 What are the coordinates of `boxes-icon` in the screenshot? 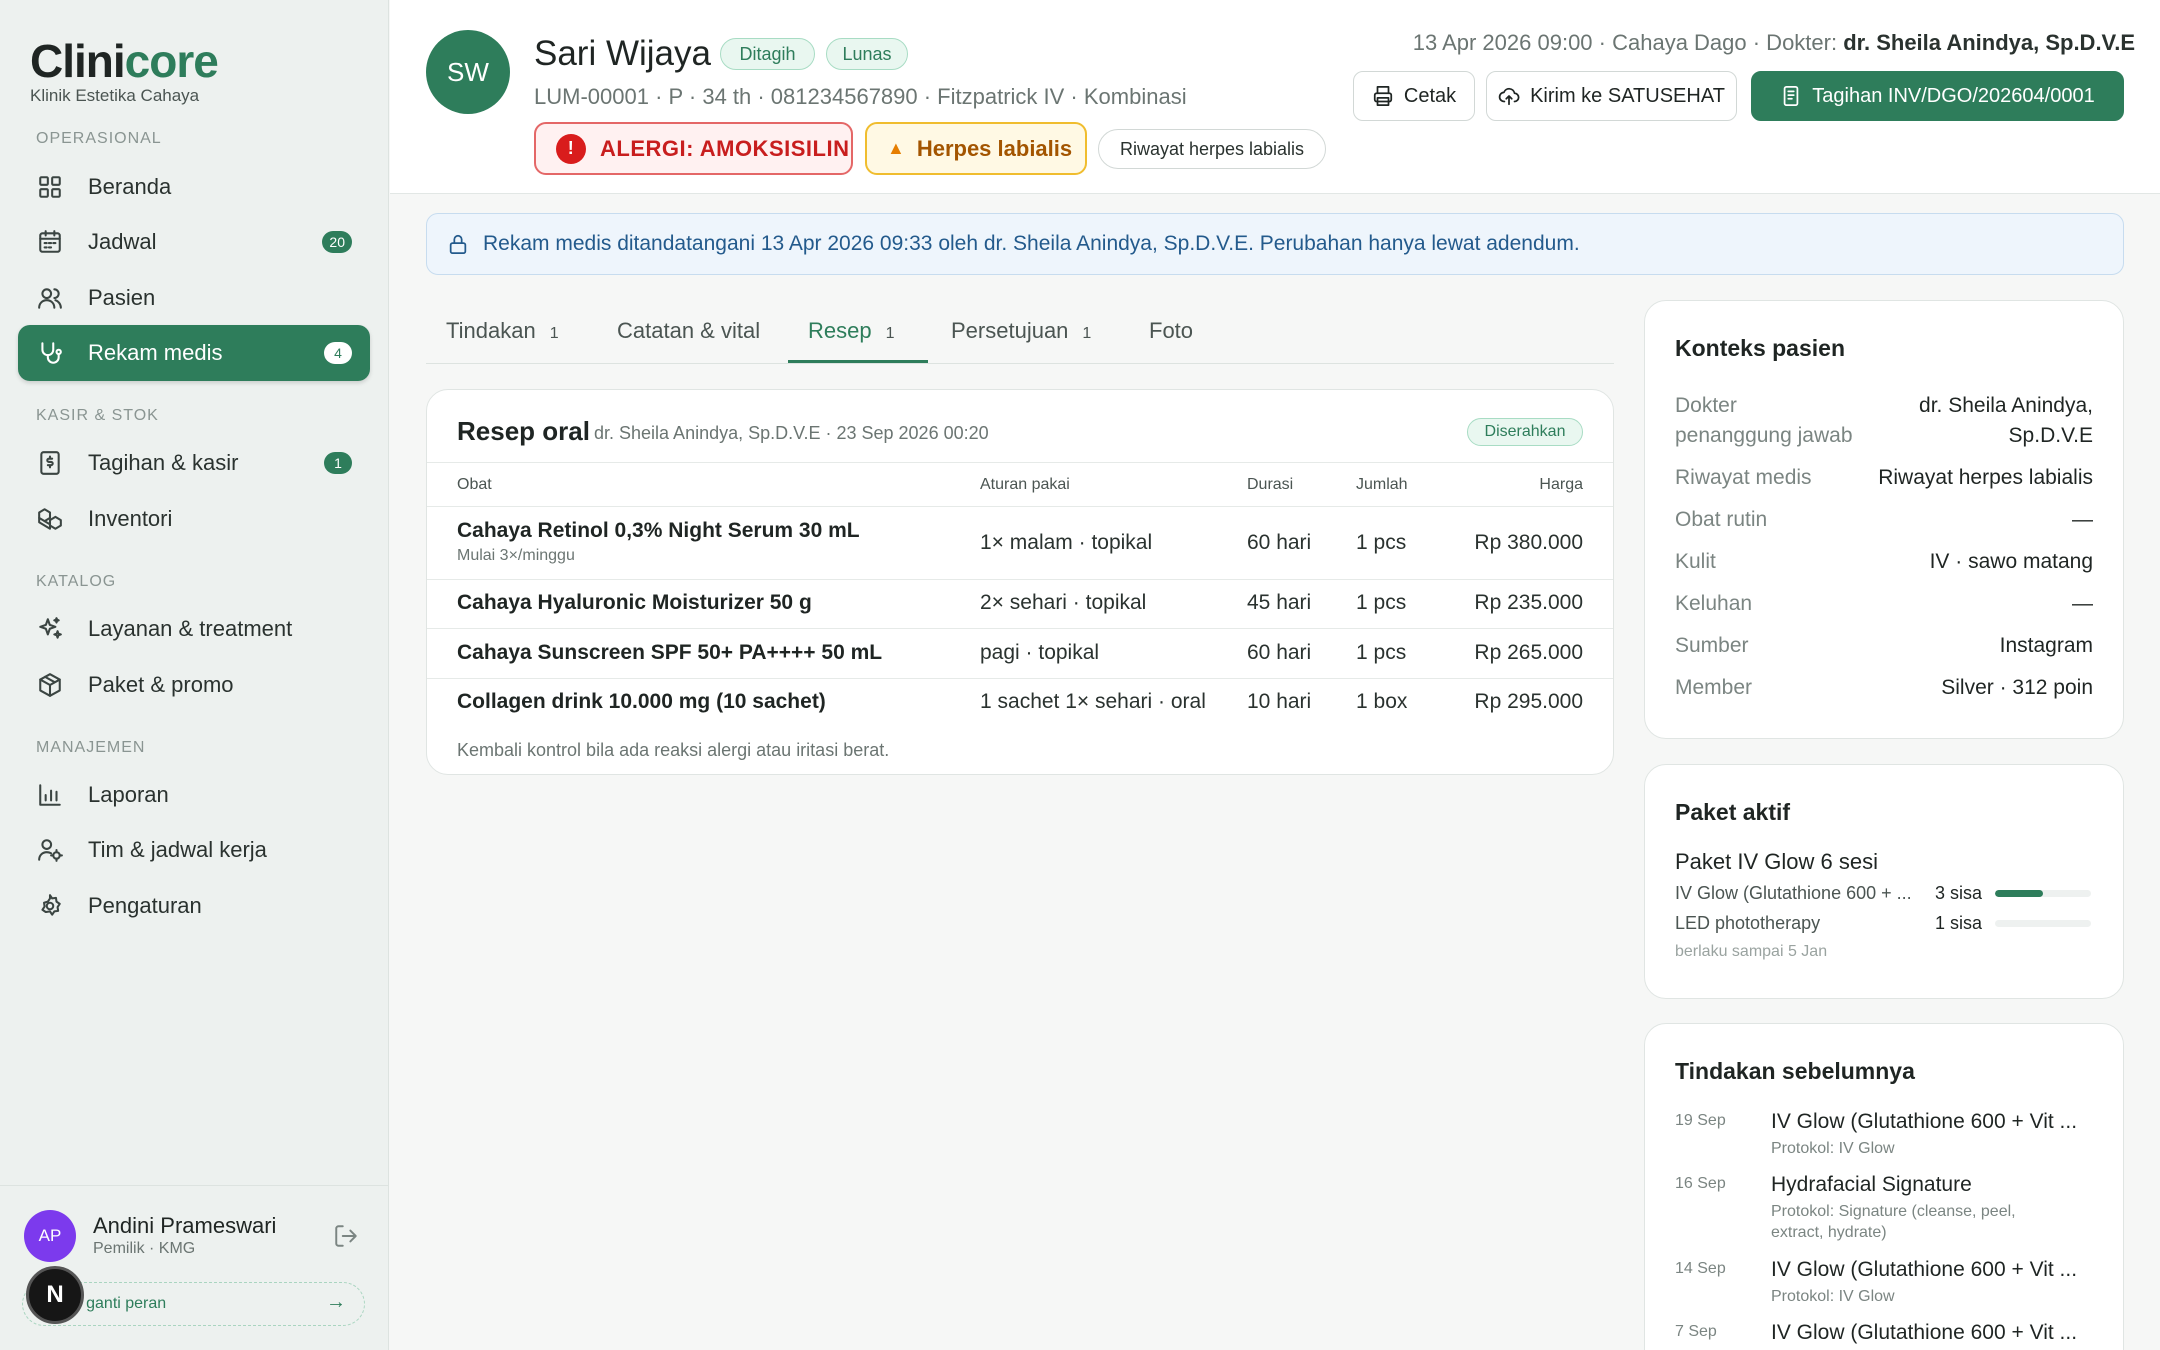 It's located at (50, 519).